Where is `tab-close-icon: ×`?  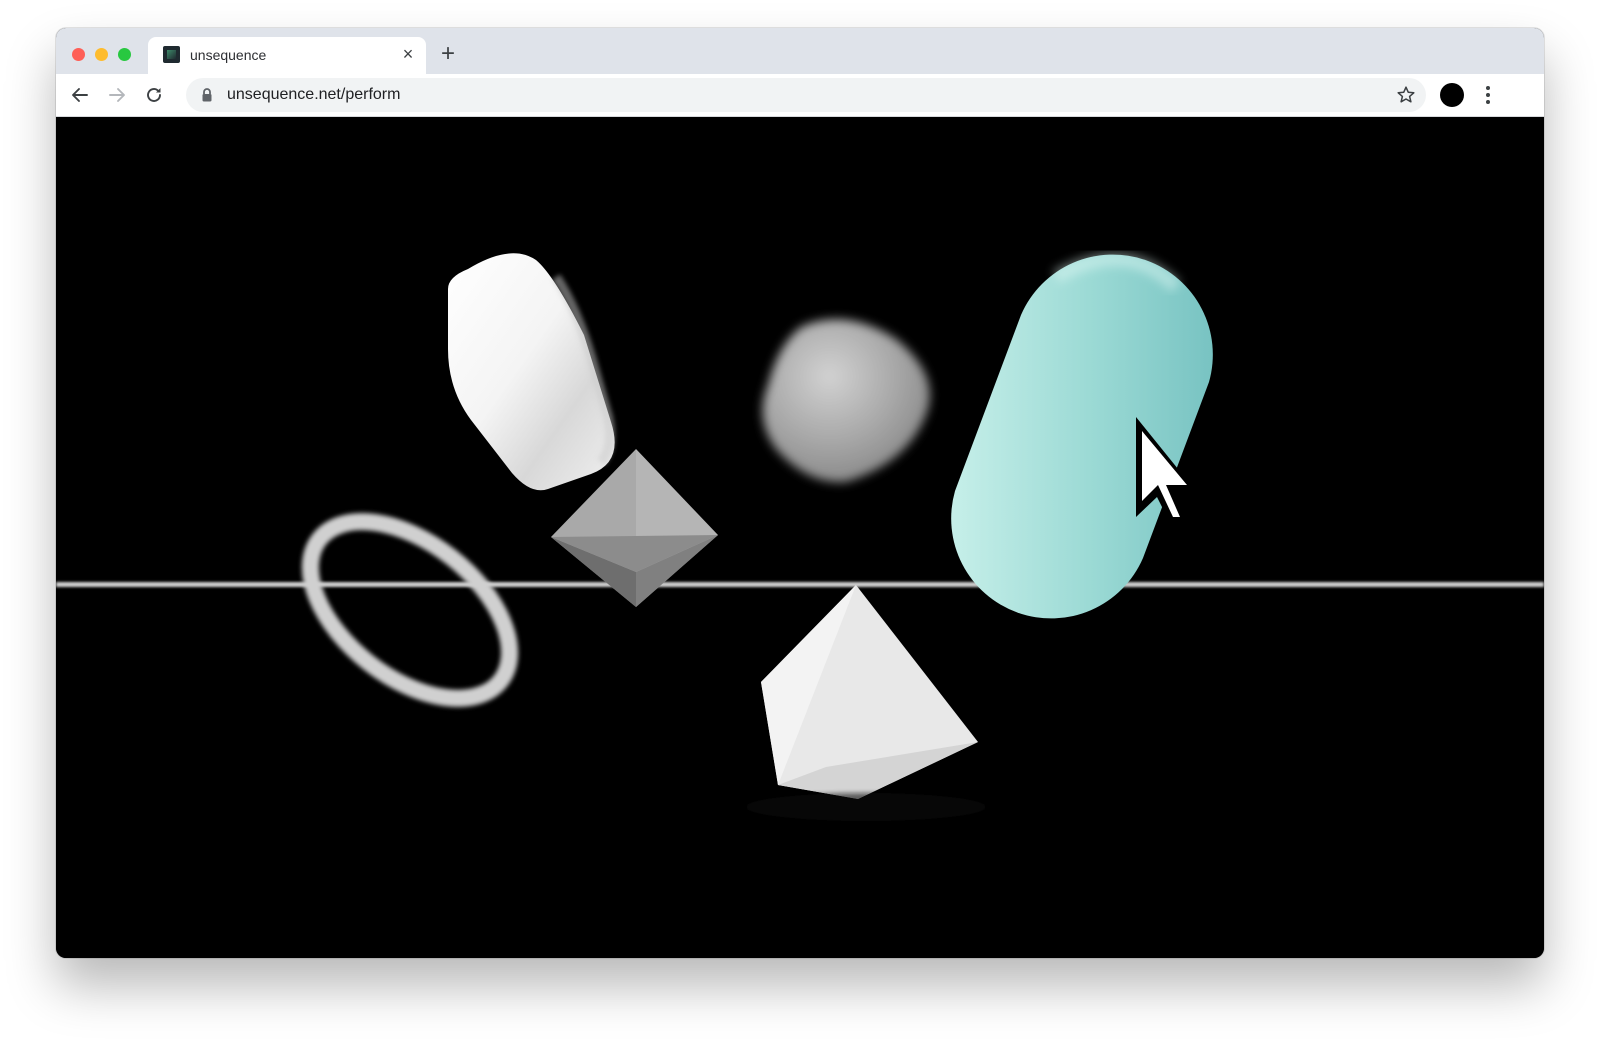
tab-close-icon: × is located at coordinates (408, 54).